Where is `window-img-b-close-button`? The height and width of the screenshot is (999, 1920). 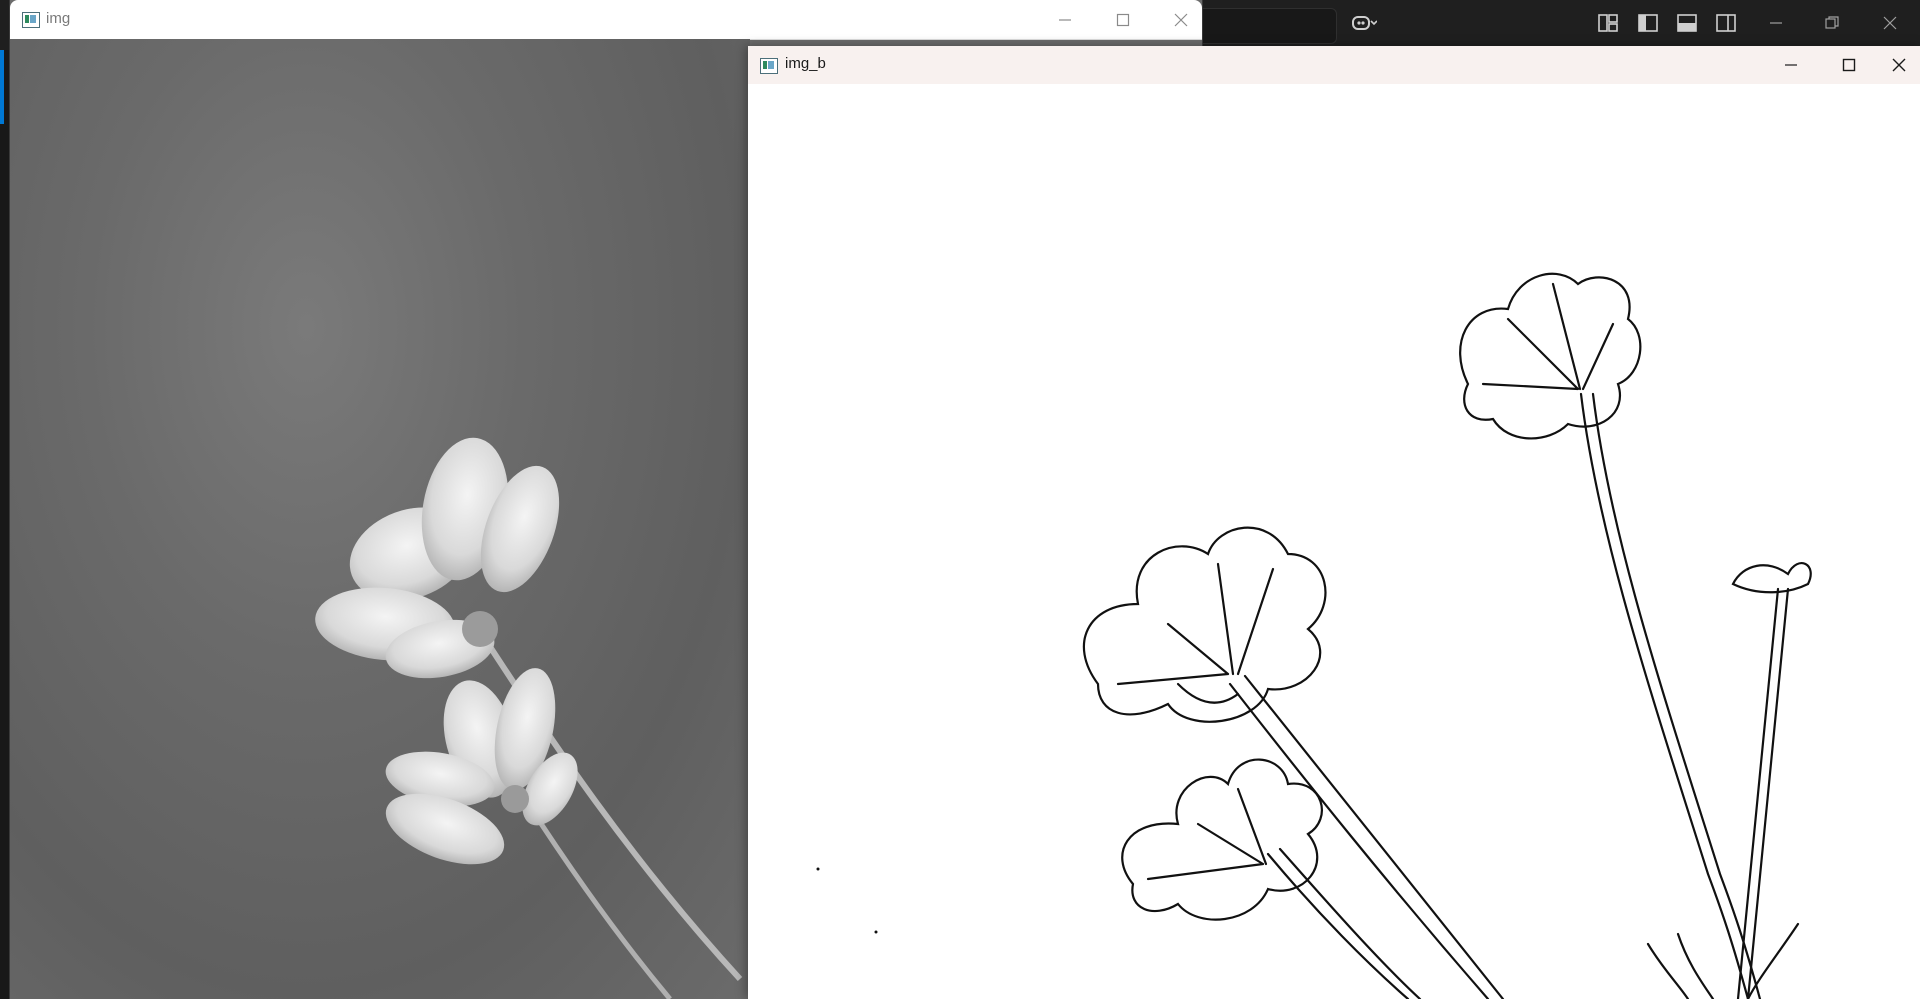 window-img-b-close-button is located at coordinates (1899, 65).